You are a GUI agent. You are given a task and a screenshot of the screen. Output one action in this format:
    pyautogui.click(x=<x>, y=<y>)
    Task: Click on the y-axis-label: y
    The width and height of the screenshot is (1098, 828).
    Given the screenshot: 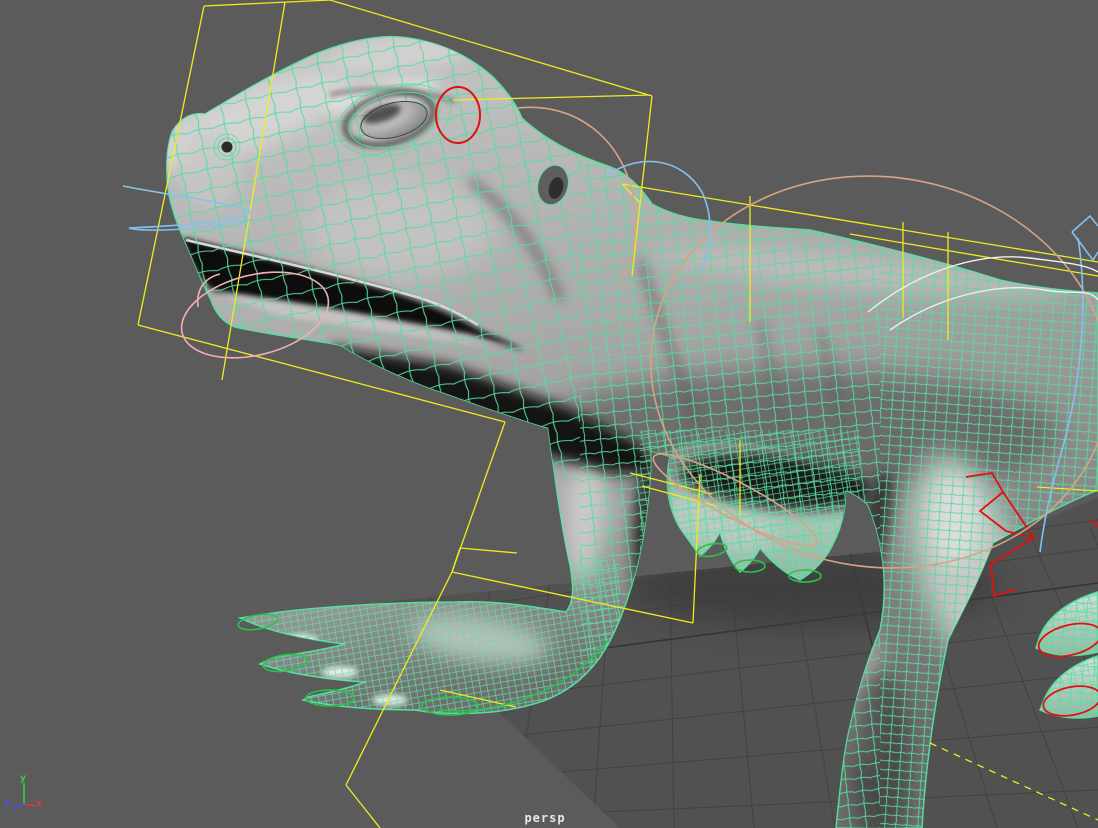 What is the action you would take?
    pyautogui.click(x=23, y=778)
    